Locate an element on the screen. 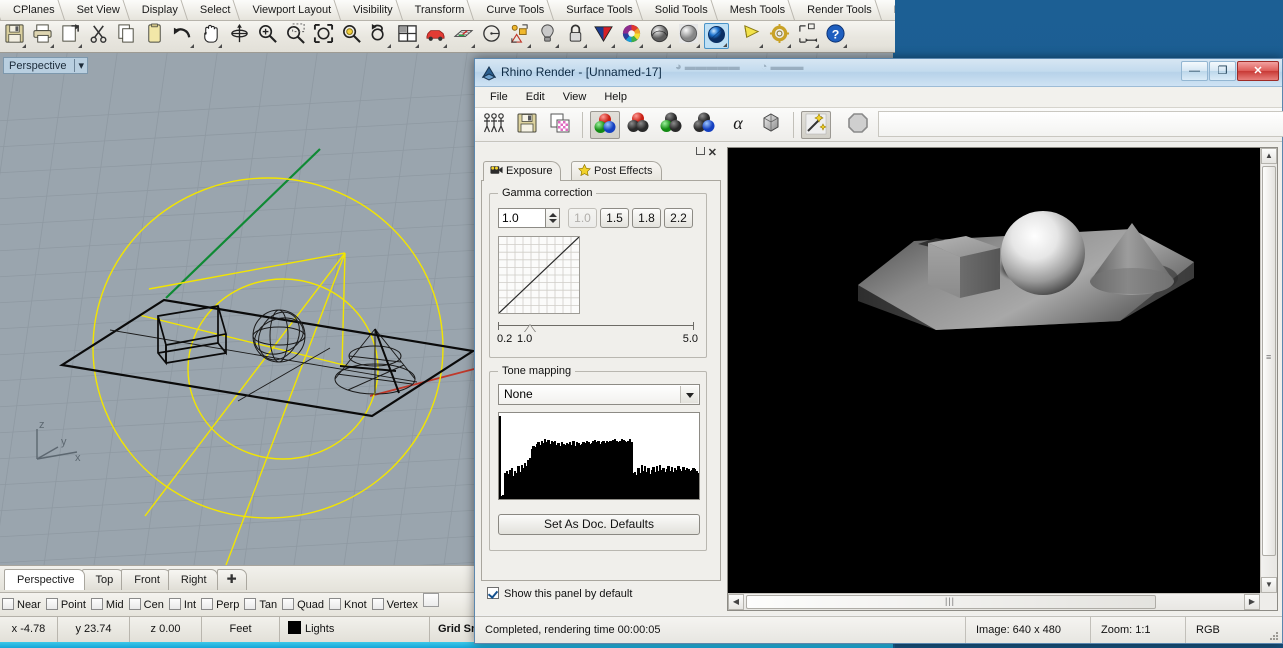 This screenshot has width=1283, height=648. distance-channel-icon is located at coordinates (771, 125).